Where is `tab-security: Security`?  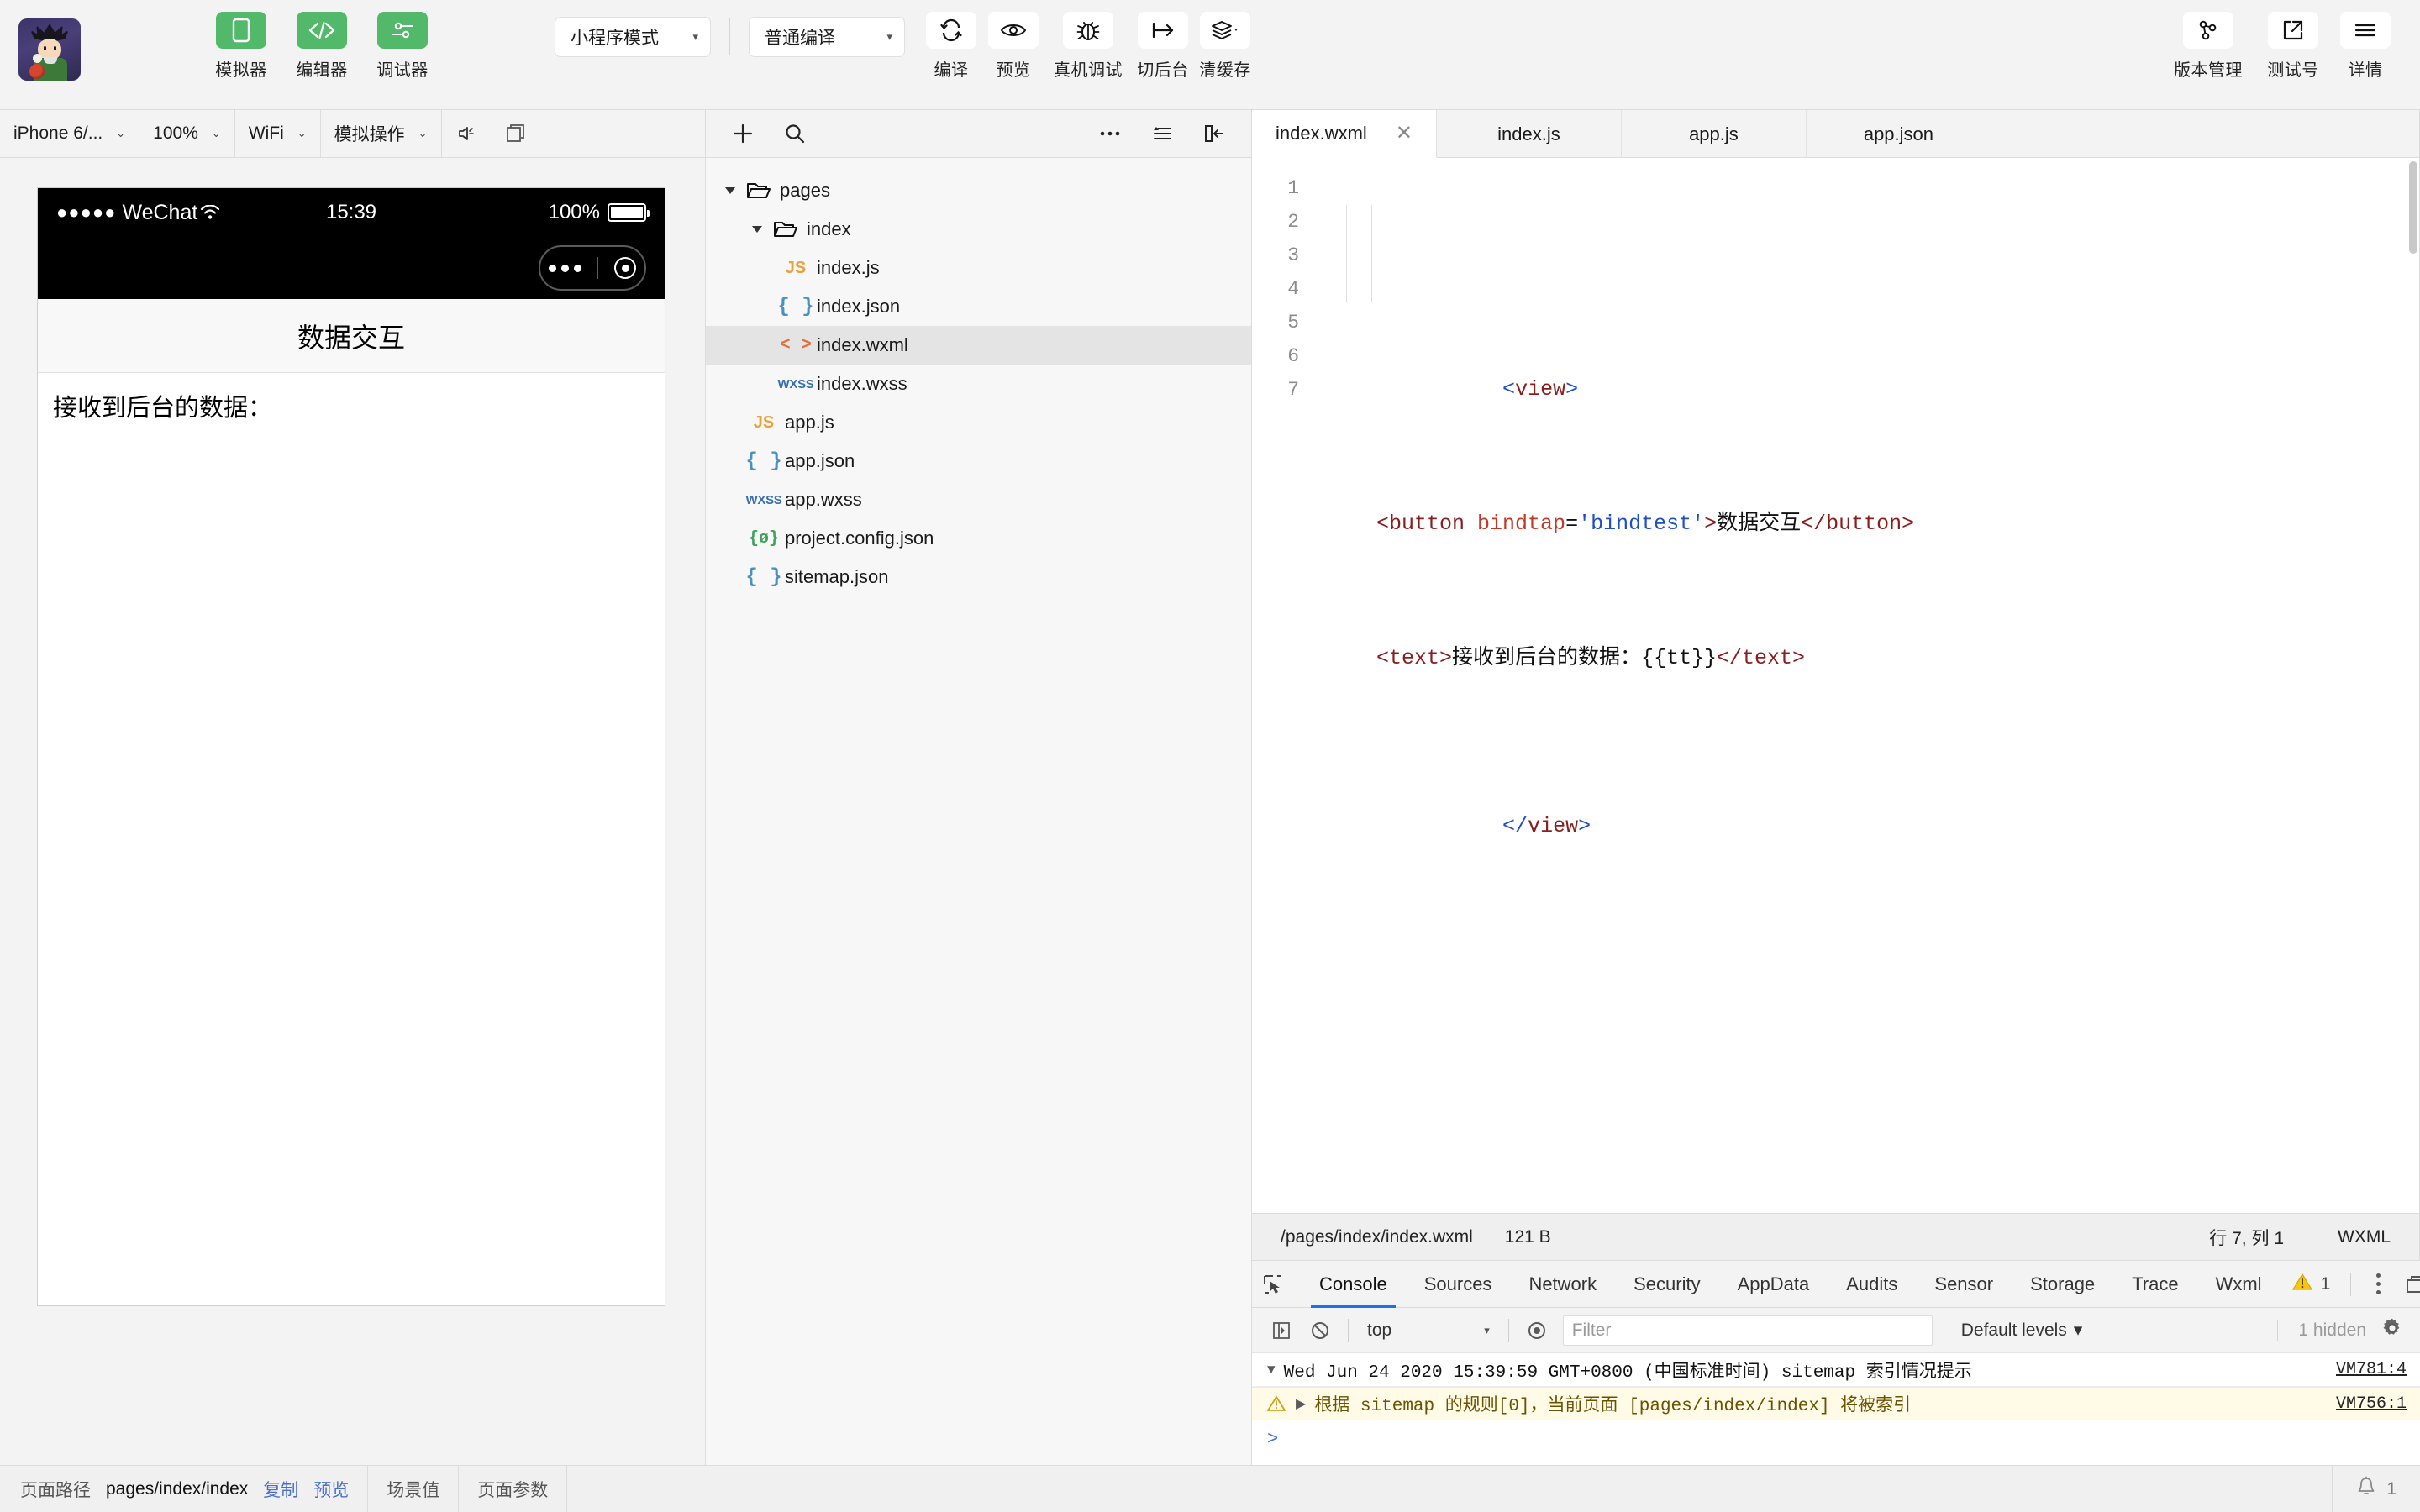
tab-security: Security is located at coordinates (1666, 1284).